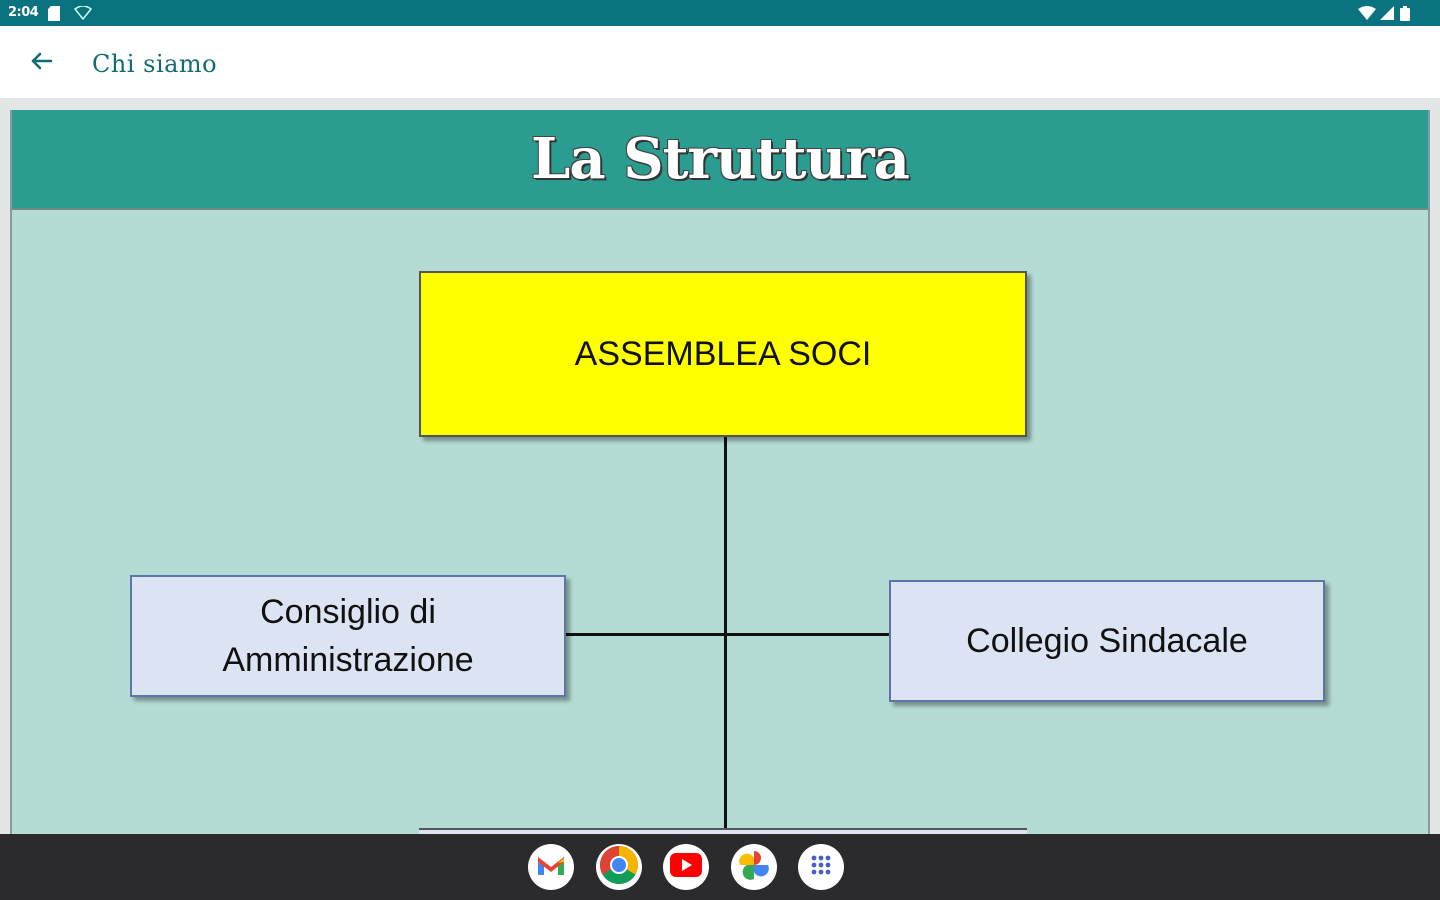 Image resolution: width=1440 pixels, height=900 pixels. Describe the element at coordinates (727, 634) in the screenshot. I see `connector-horizontal` at that location.